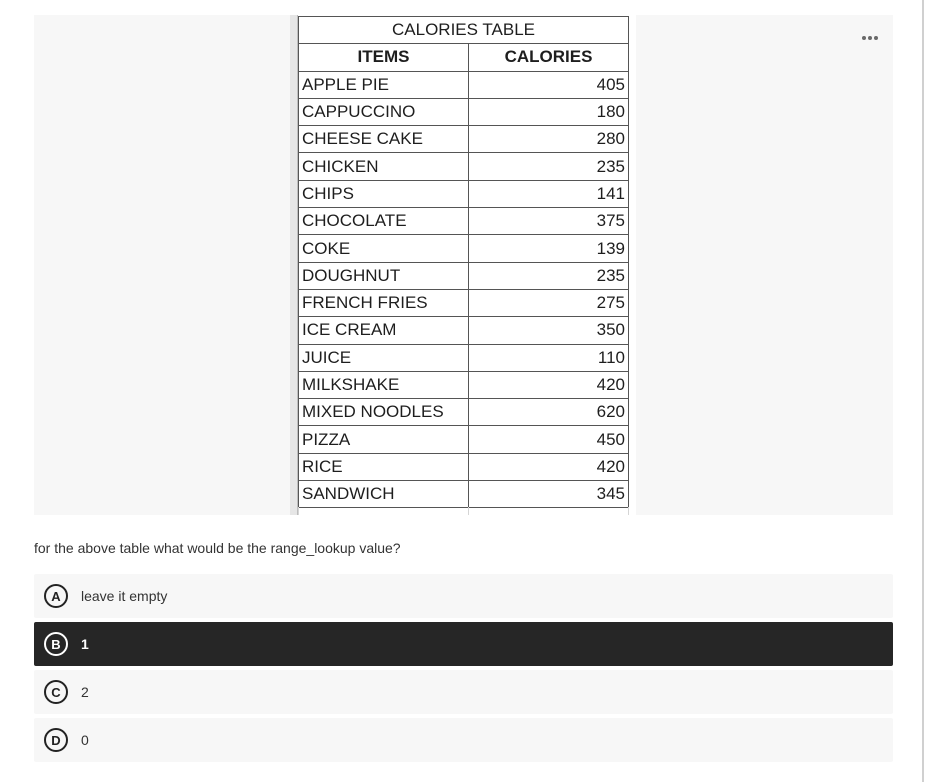  Describe the element at coordinates (548, 57) in the screenshot. I see `header-calories: CALORIES` at that location.